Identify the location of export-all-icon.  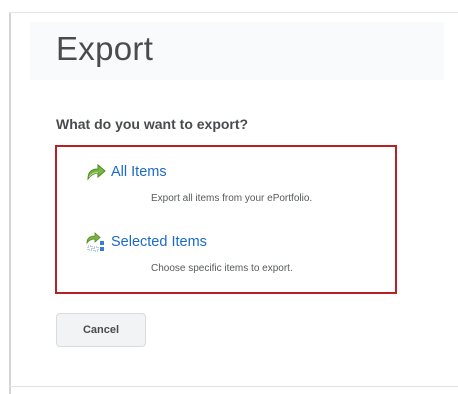
(96, 172).